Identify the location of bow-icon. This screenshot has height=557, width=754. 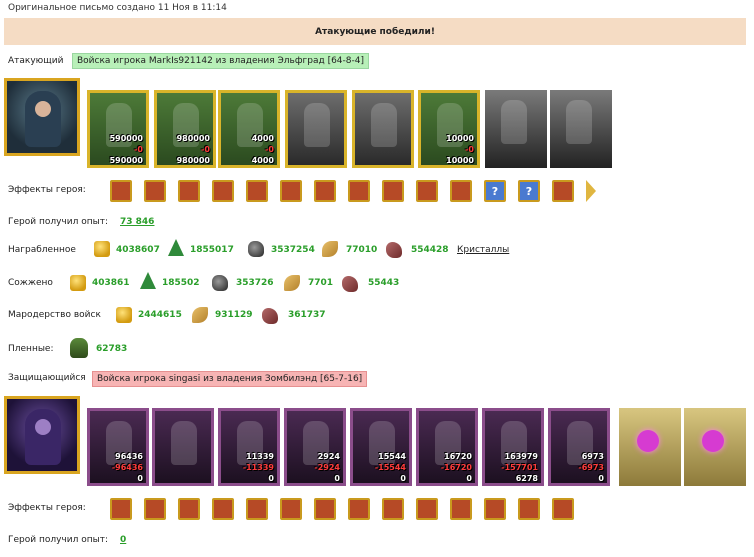
(189, 509).